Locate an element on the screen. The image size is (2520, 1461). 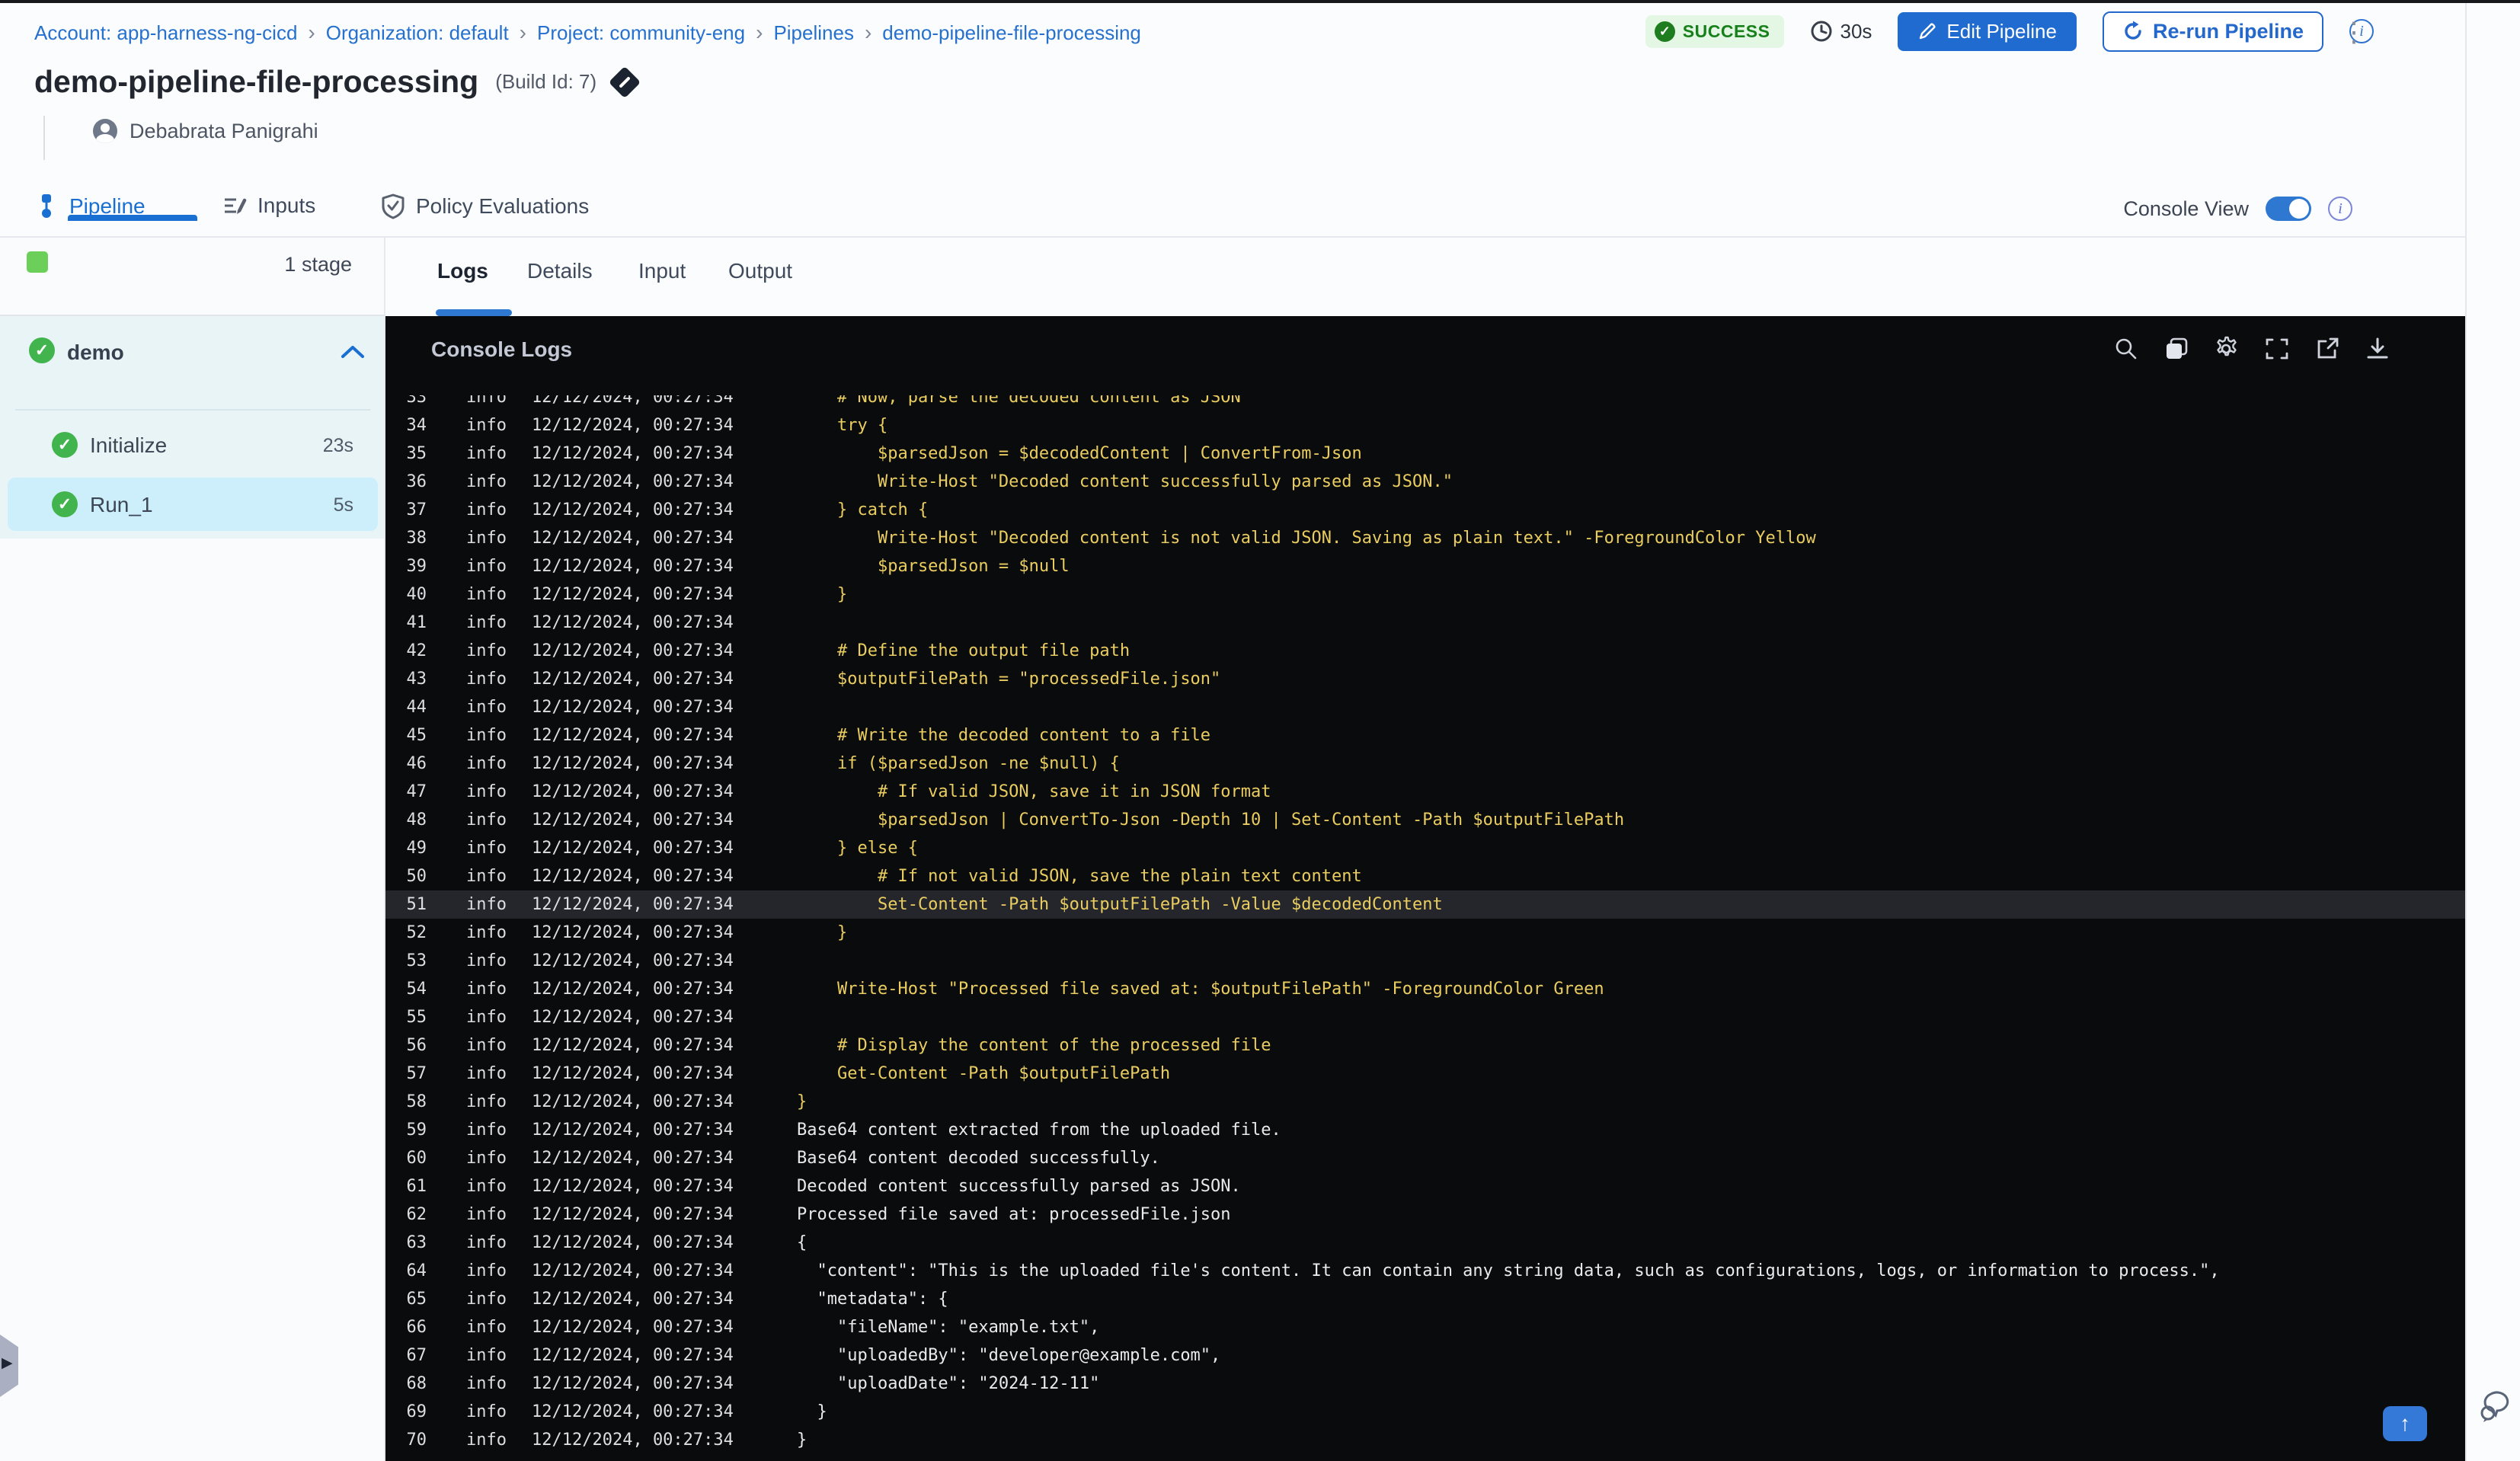
edit-pipeline-button: Edit Pipeline is located at coordinates (1987, 31).